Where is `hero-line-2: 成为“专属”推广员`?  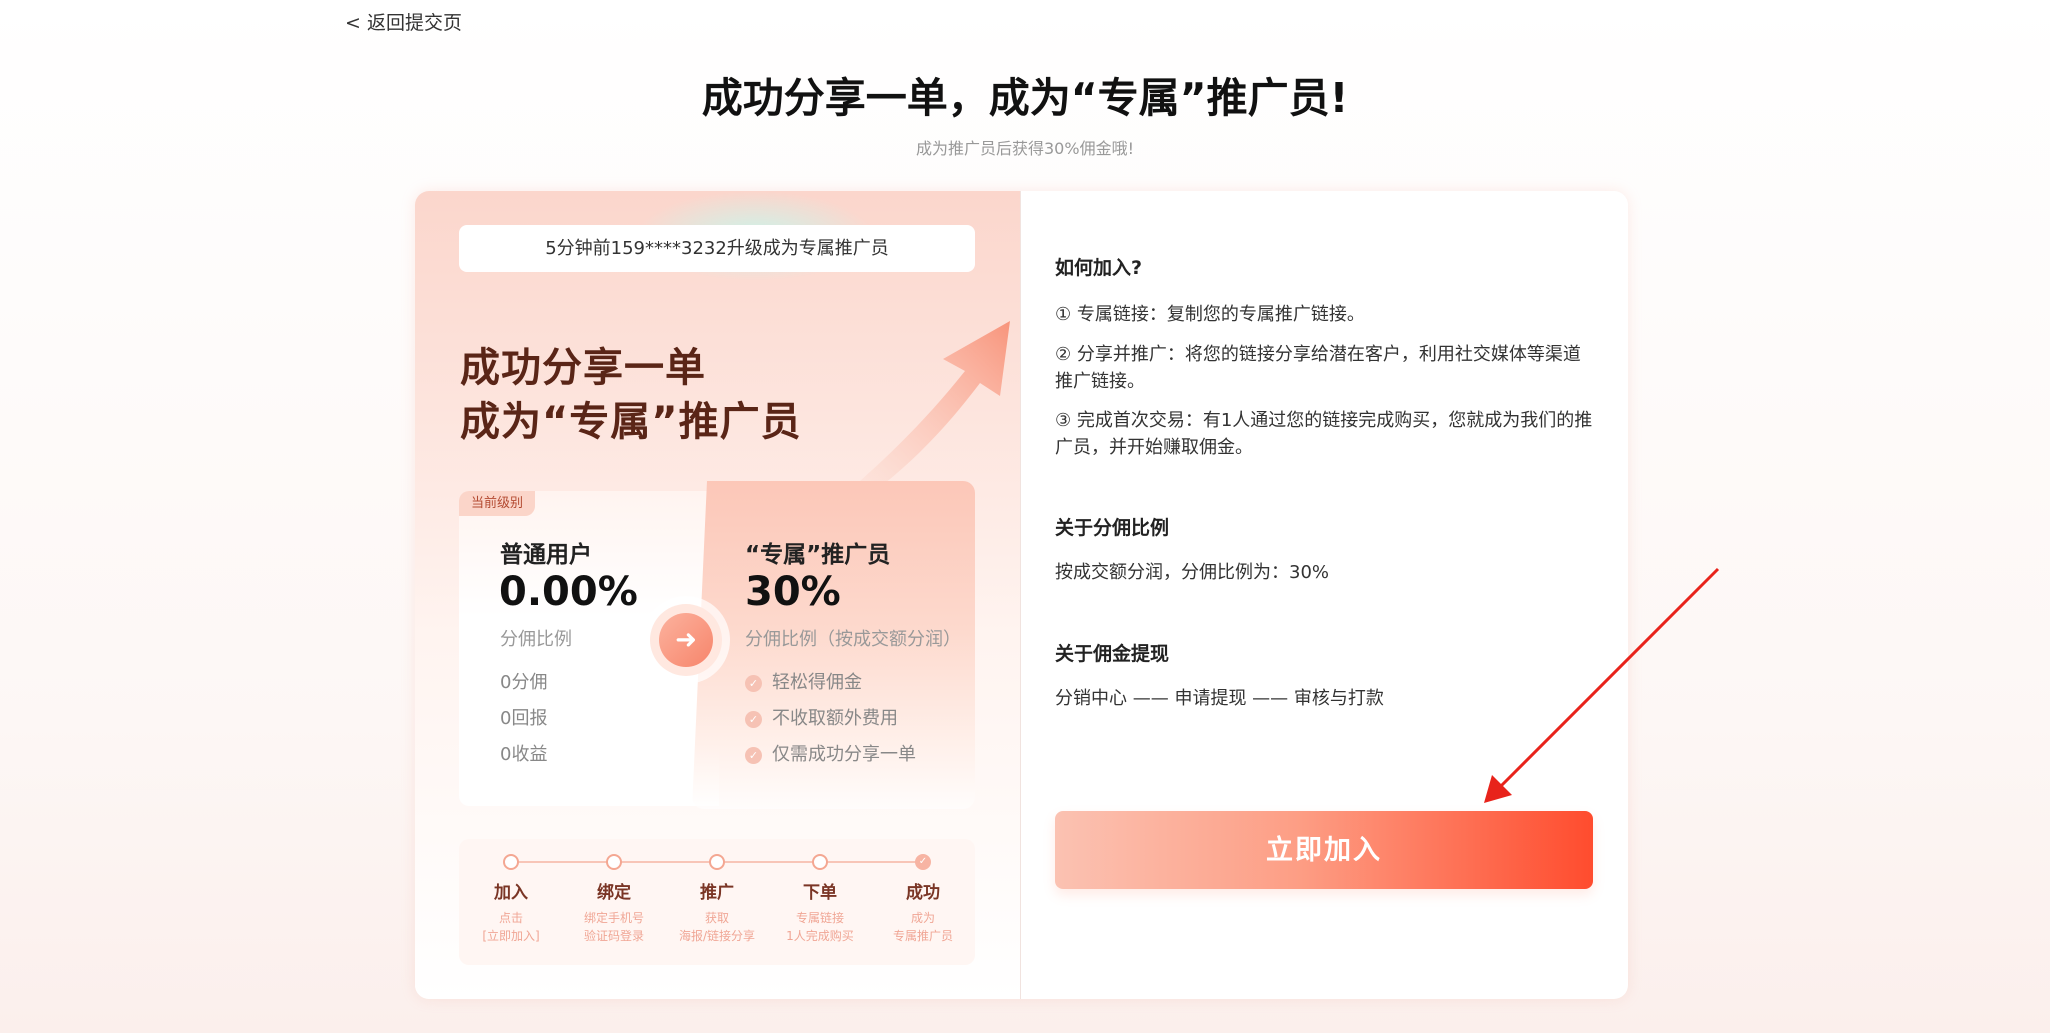 hero-line-2: 成为“专属”推广员 is located at coordinates (631, 422).